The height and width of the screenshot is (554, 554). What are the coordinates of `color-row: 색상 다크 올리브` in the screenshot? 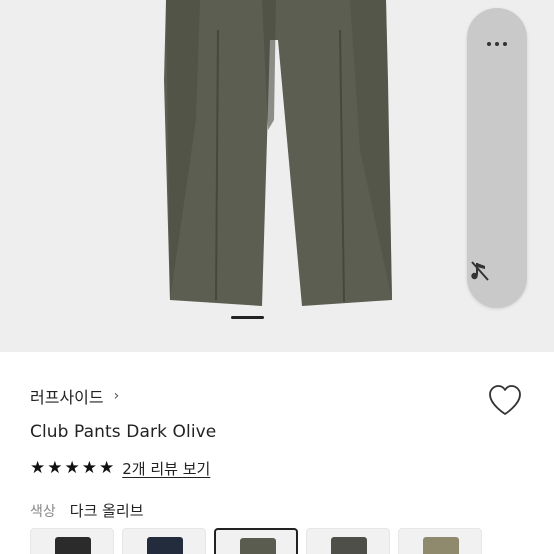 It's located at (87, 510).